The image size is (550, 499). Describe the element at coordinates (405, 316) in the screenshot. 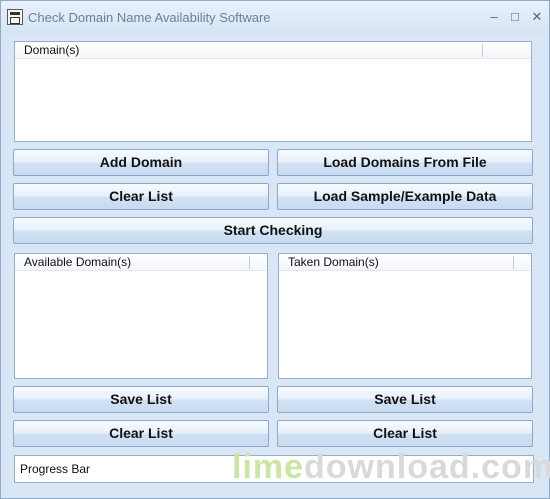

I see `taken-domains-list: Taken Domain(s)` at that location.